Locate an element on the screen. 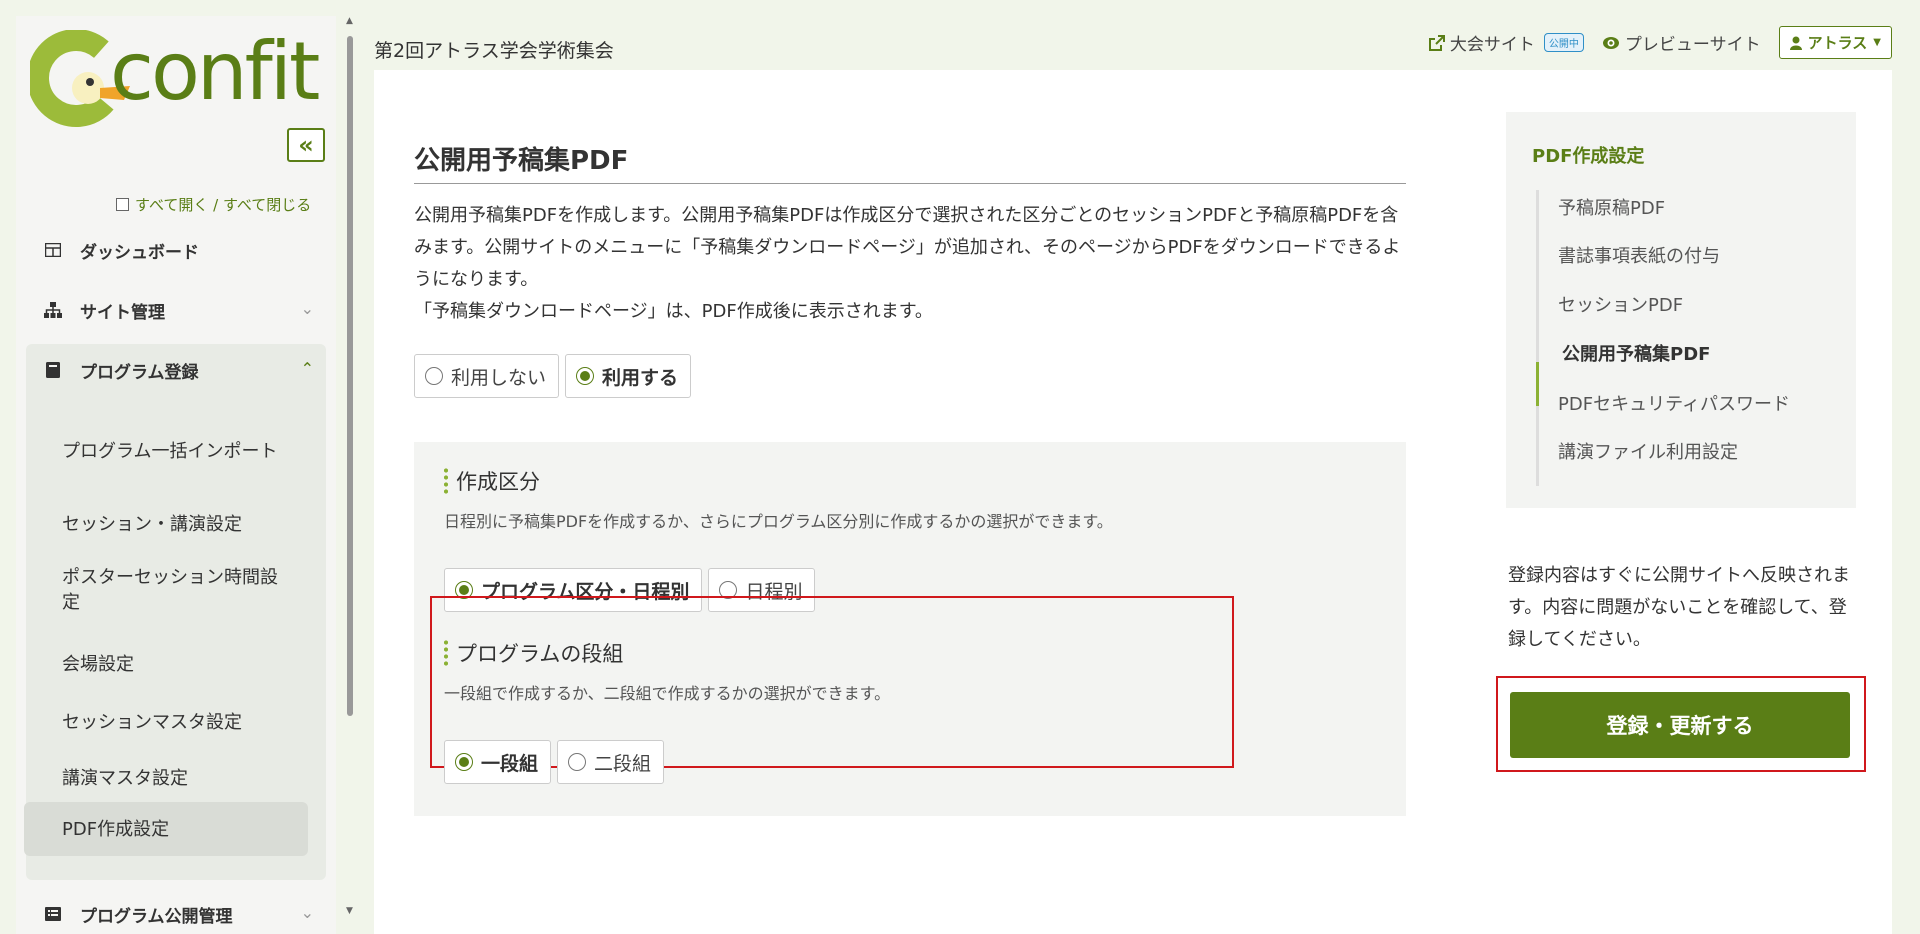  toc-title: PDF作成設定 is located at coordinates (1588, 156).